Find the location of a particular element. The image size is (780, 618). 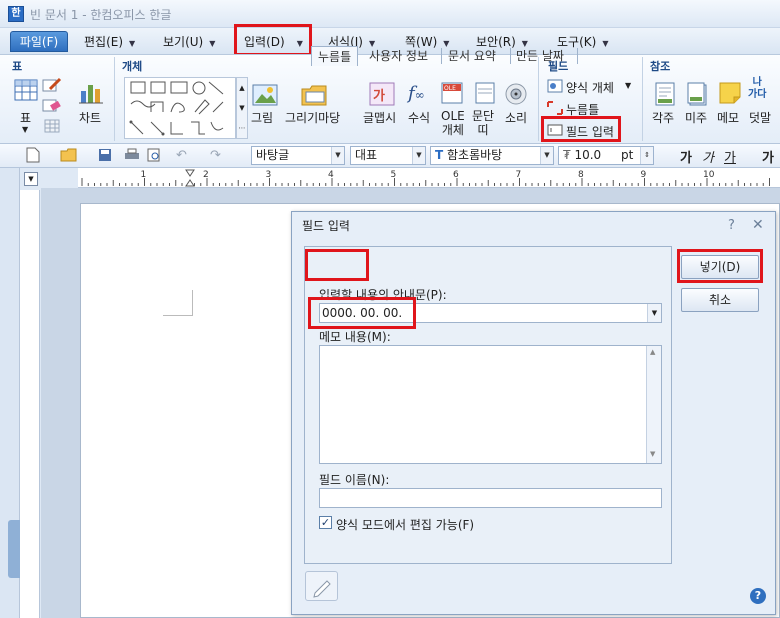

shapes-gallery is located at coordinates (180, 108).